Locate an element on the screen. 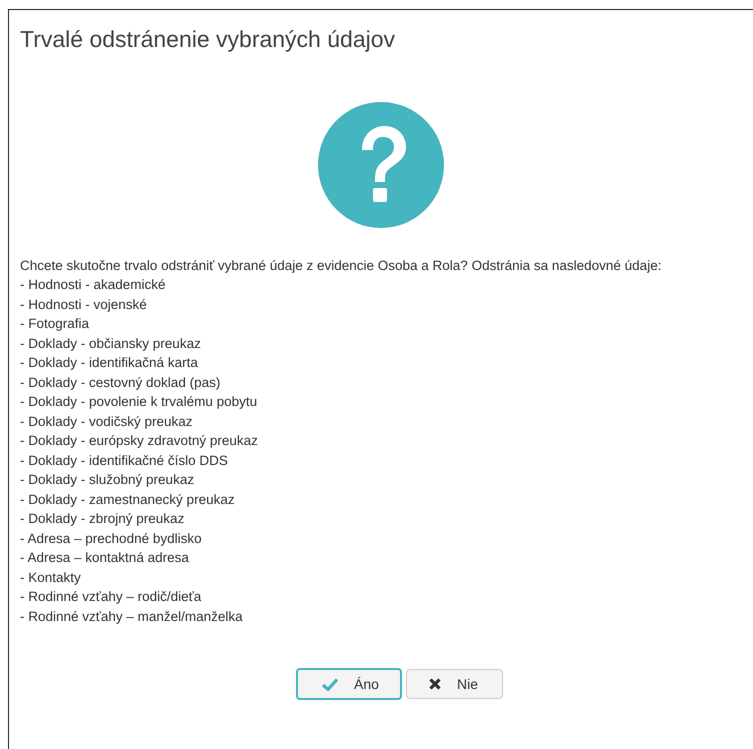 Image resolution: width=753 pixels, height=749 pixels. list-item: - Doklady - vodičský preukaz is located at coordinates (106, 421).